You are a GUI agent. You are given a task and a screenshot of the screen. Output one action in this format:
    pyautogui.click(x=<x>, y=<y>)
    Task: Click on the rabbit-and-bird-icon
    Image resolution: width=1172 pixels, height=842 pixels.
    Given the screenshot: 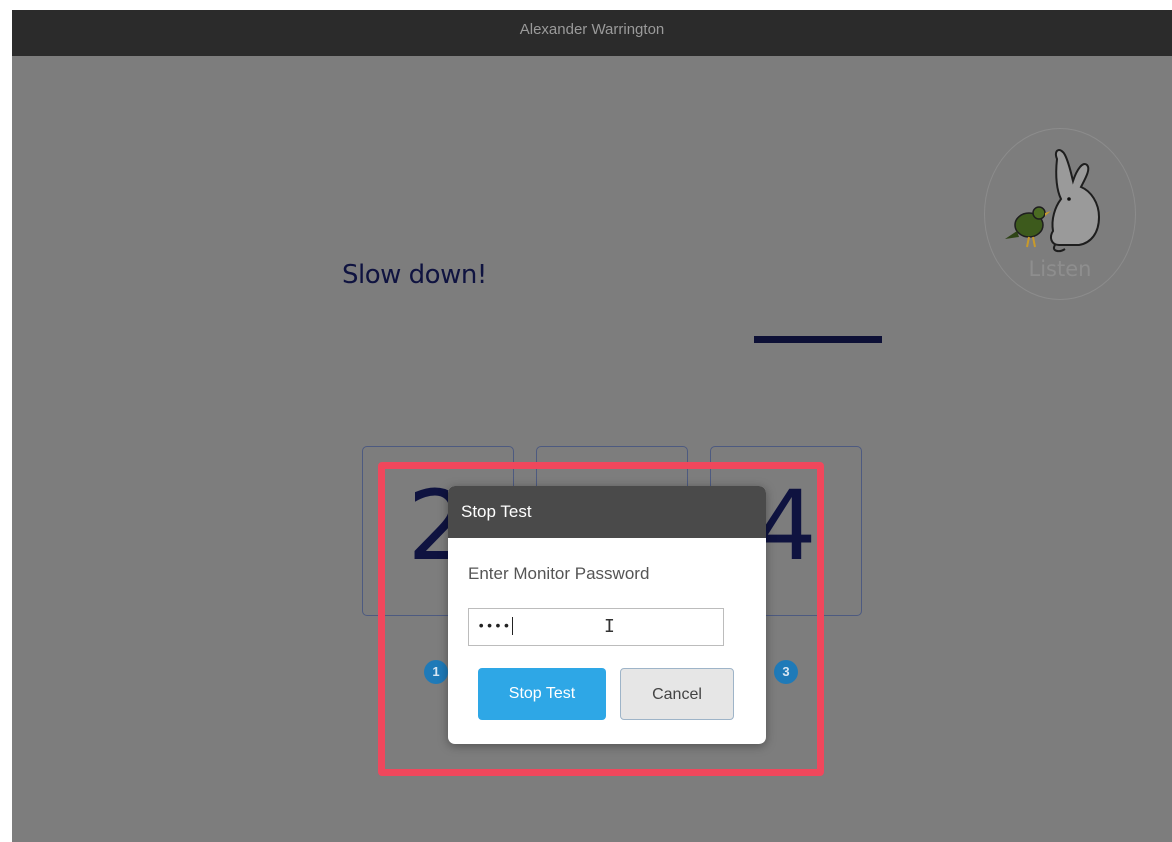 What is the action you would take?
    pyautogui.click(x=1053, y=201)
    